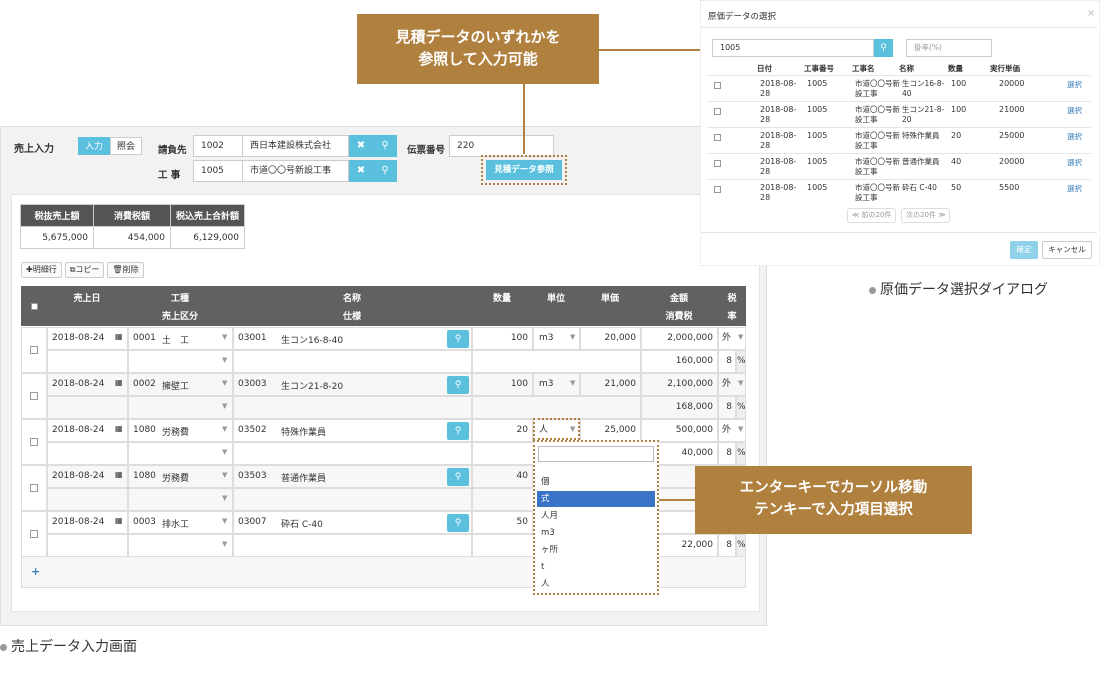 This screenshot has height=673, width=1101. What do you see at coordinates (596, 499) in the screenshot?
I see `unit-option: 式` at bounding box center [596, 499].